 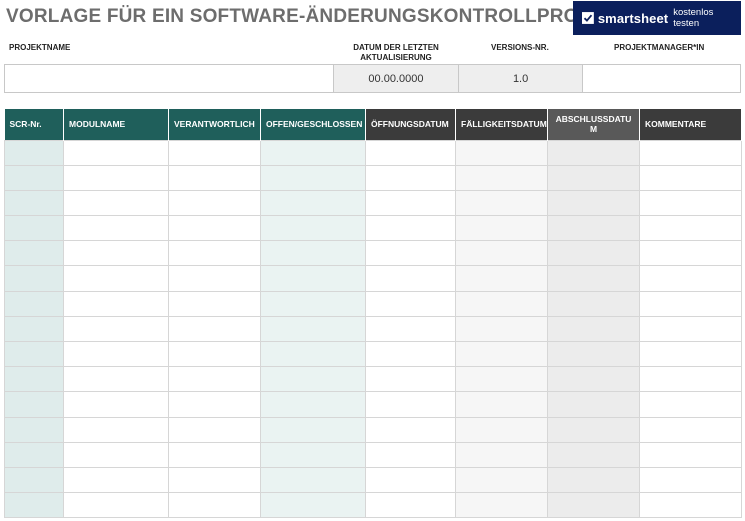 What do you see at coordinates (521, 78) in the screenshot?
I see `version-field: 1.0` at bounding box center [521, 78].